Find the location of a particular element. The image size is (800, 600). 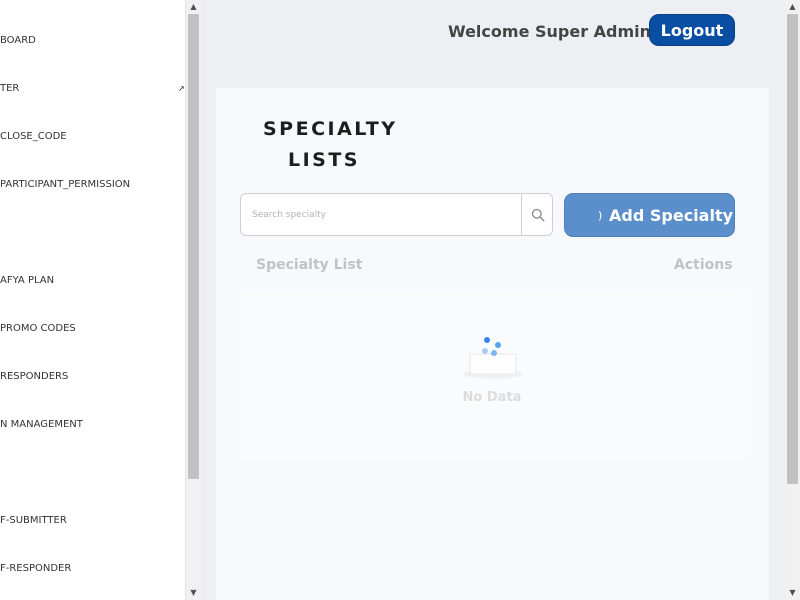

search-input is located at coordinates (381, 214).